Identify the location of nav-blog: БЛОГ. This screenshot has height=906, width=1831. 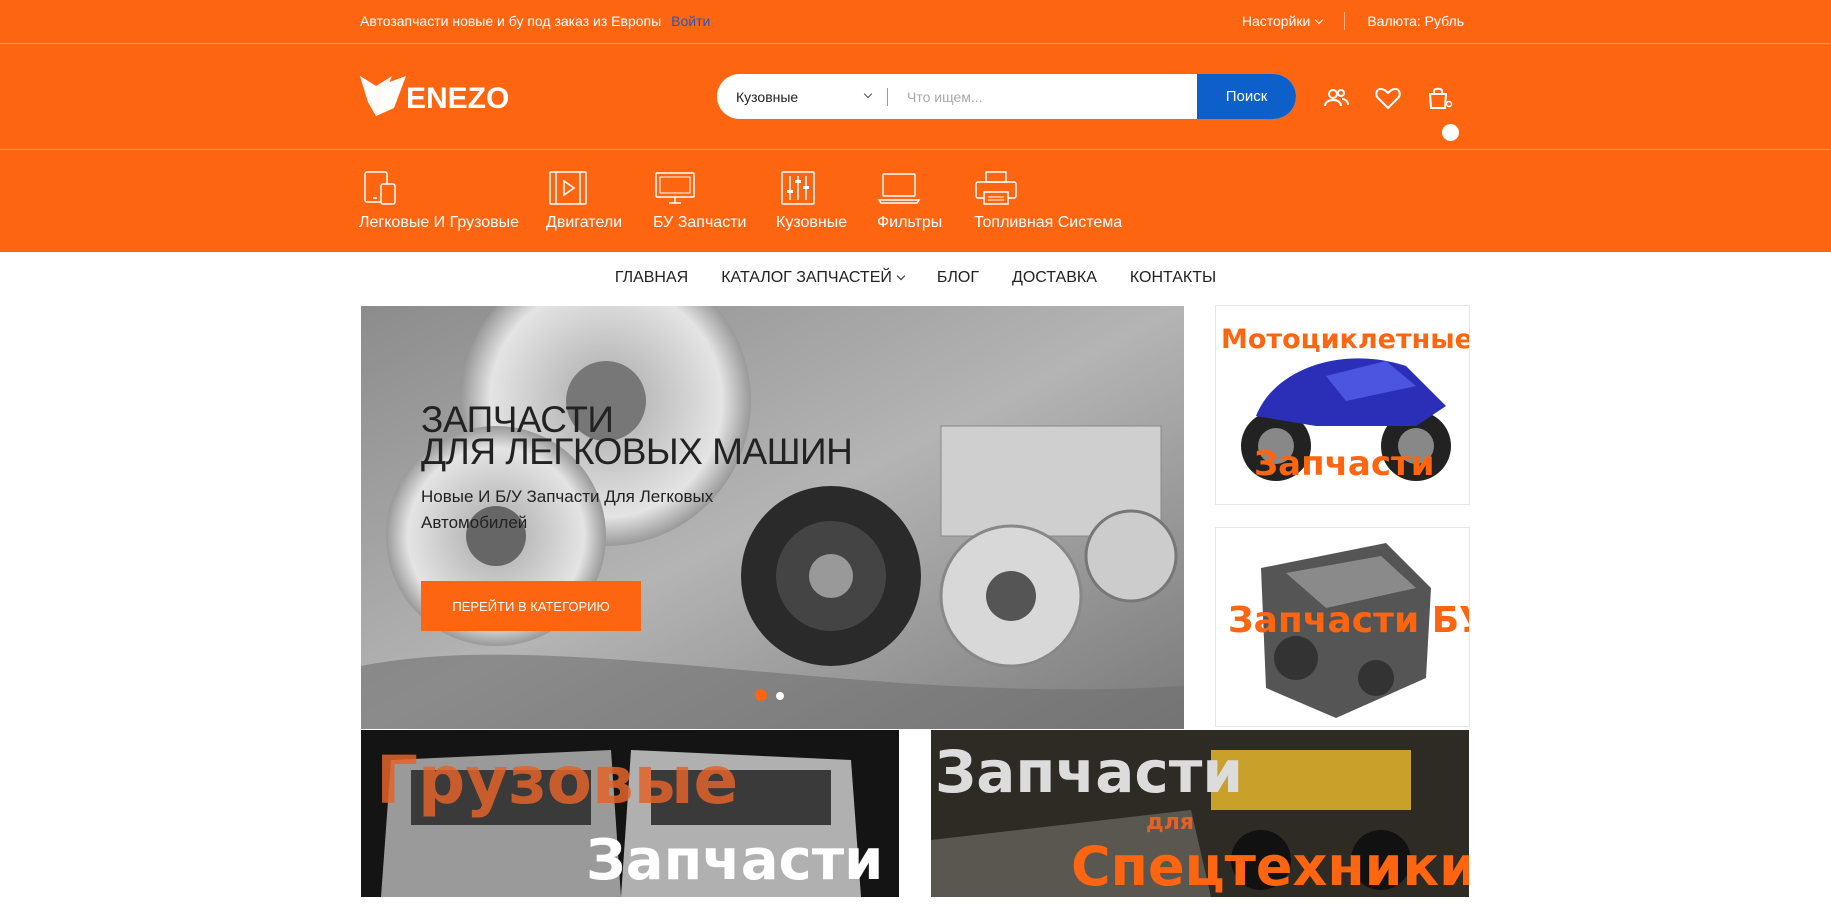
(958, 278).